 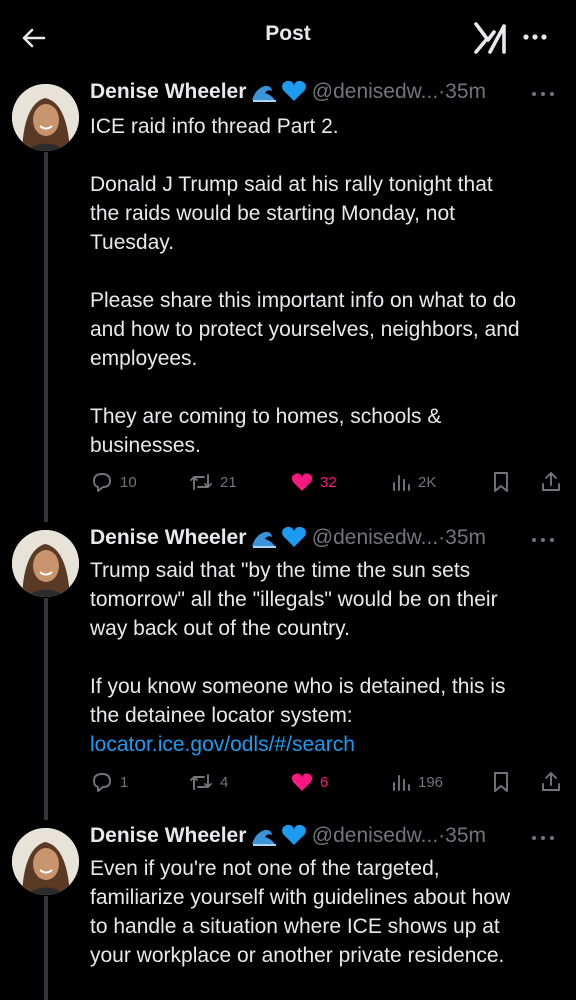 I want to click on views-count: 2K, so click(x=427, y=482).